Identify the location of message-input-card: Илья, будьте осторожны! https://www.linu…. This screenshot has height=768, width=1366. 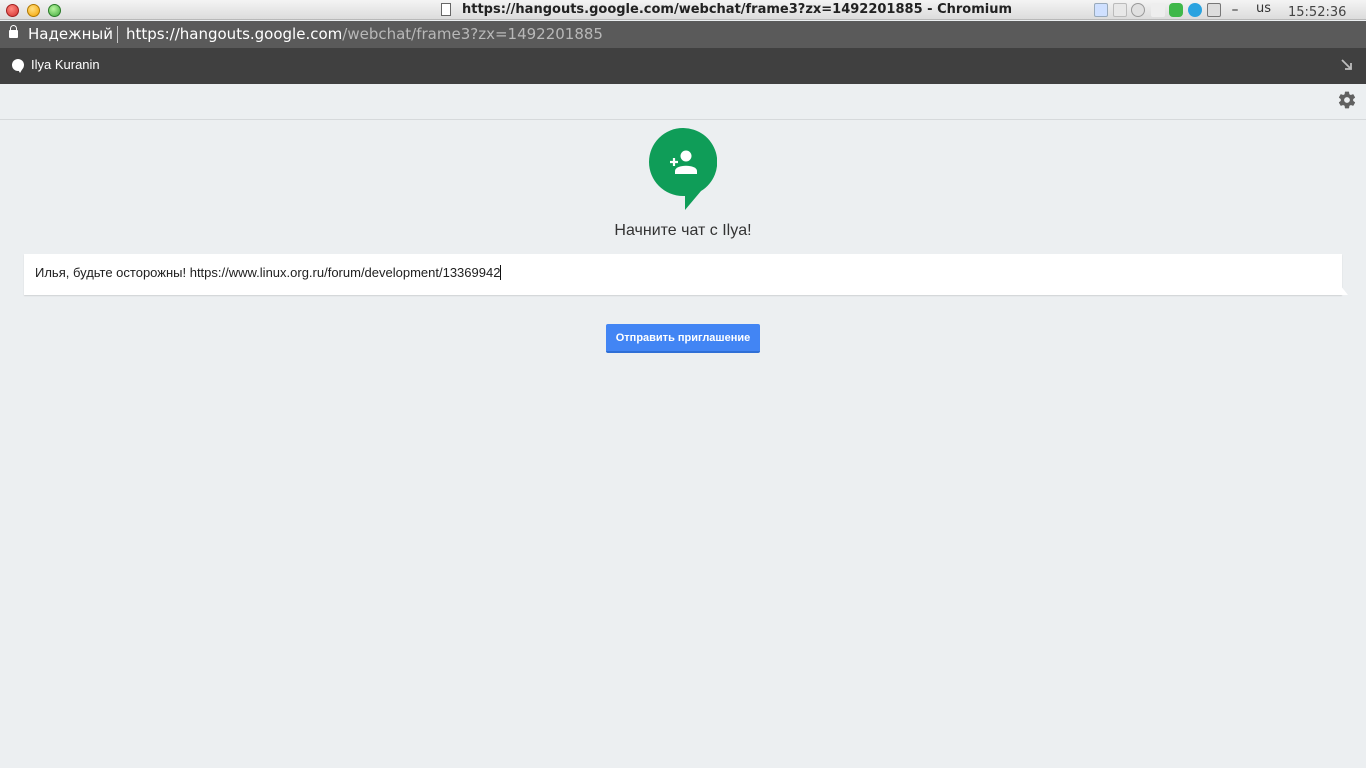
(683, 274).